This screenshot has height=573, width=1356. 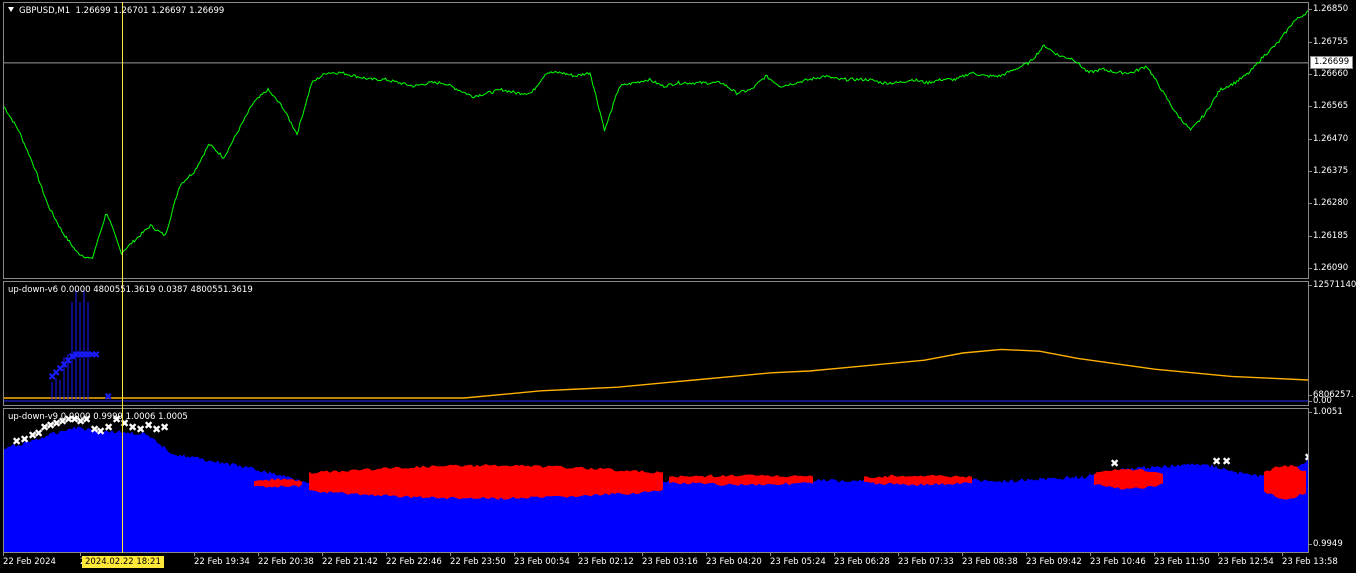 I want to click on time-label: 23 Feb 12:54, so click(x=1246, y=560).